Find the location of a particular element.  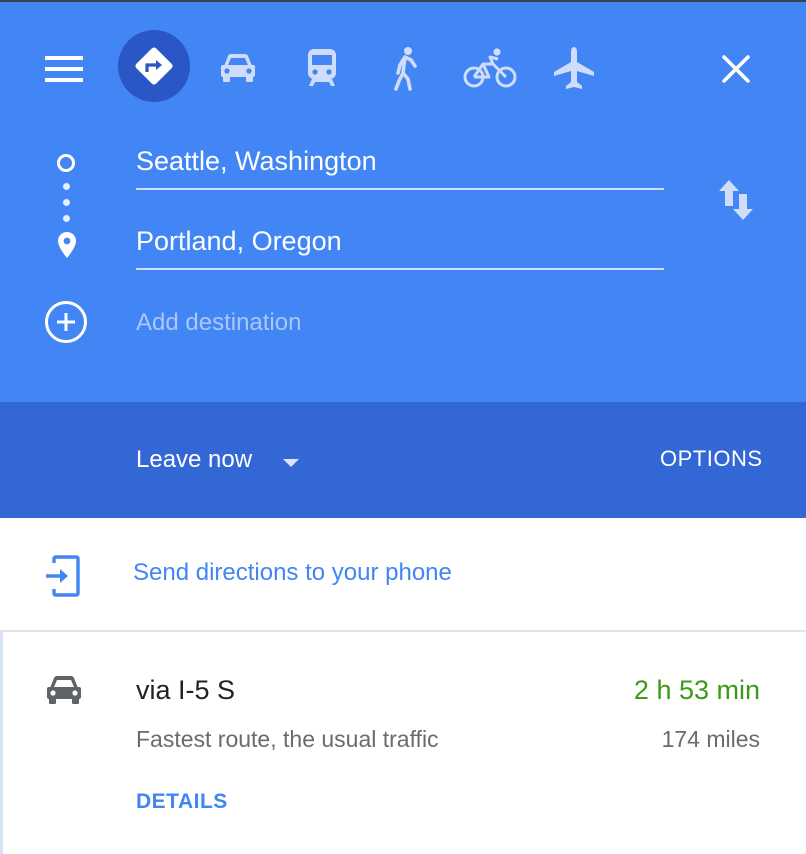

add-destination-input: Add destination is located at coordinates (218, 323).